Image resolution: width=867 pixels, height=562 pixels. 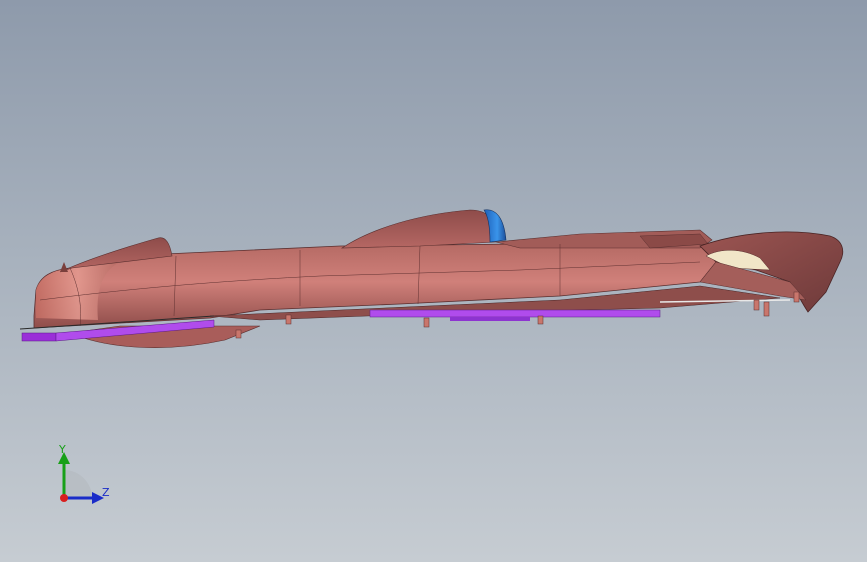 I want to click on z-axis-label: Z, so click(x=106, y=492).